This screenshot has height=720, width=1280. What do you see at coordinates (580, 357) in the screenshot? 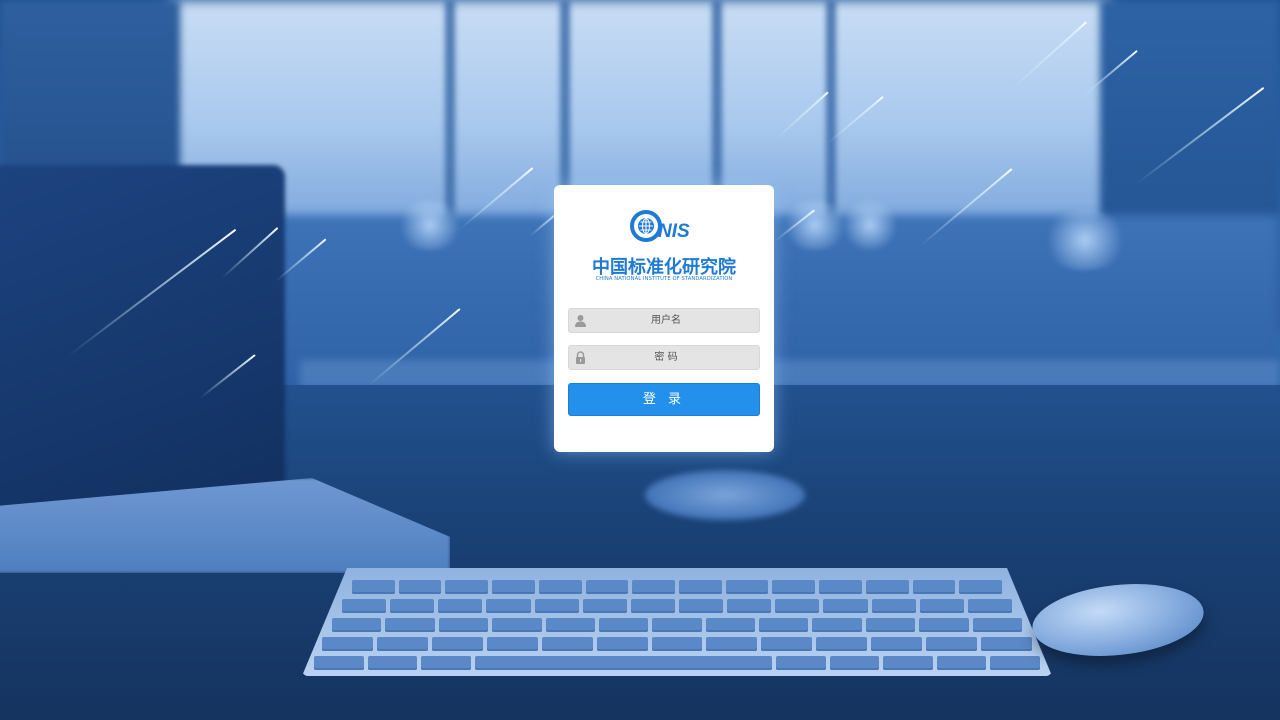
I see `lock-icon` at bounding box center [580, 357].